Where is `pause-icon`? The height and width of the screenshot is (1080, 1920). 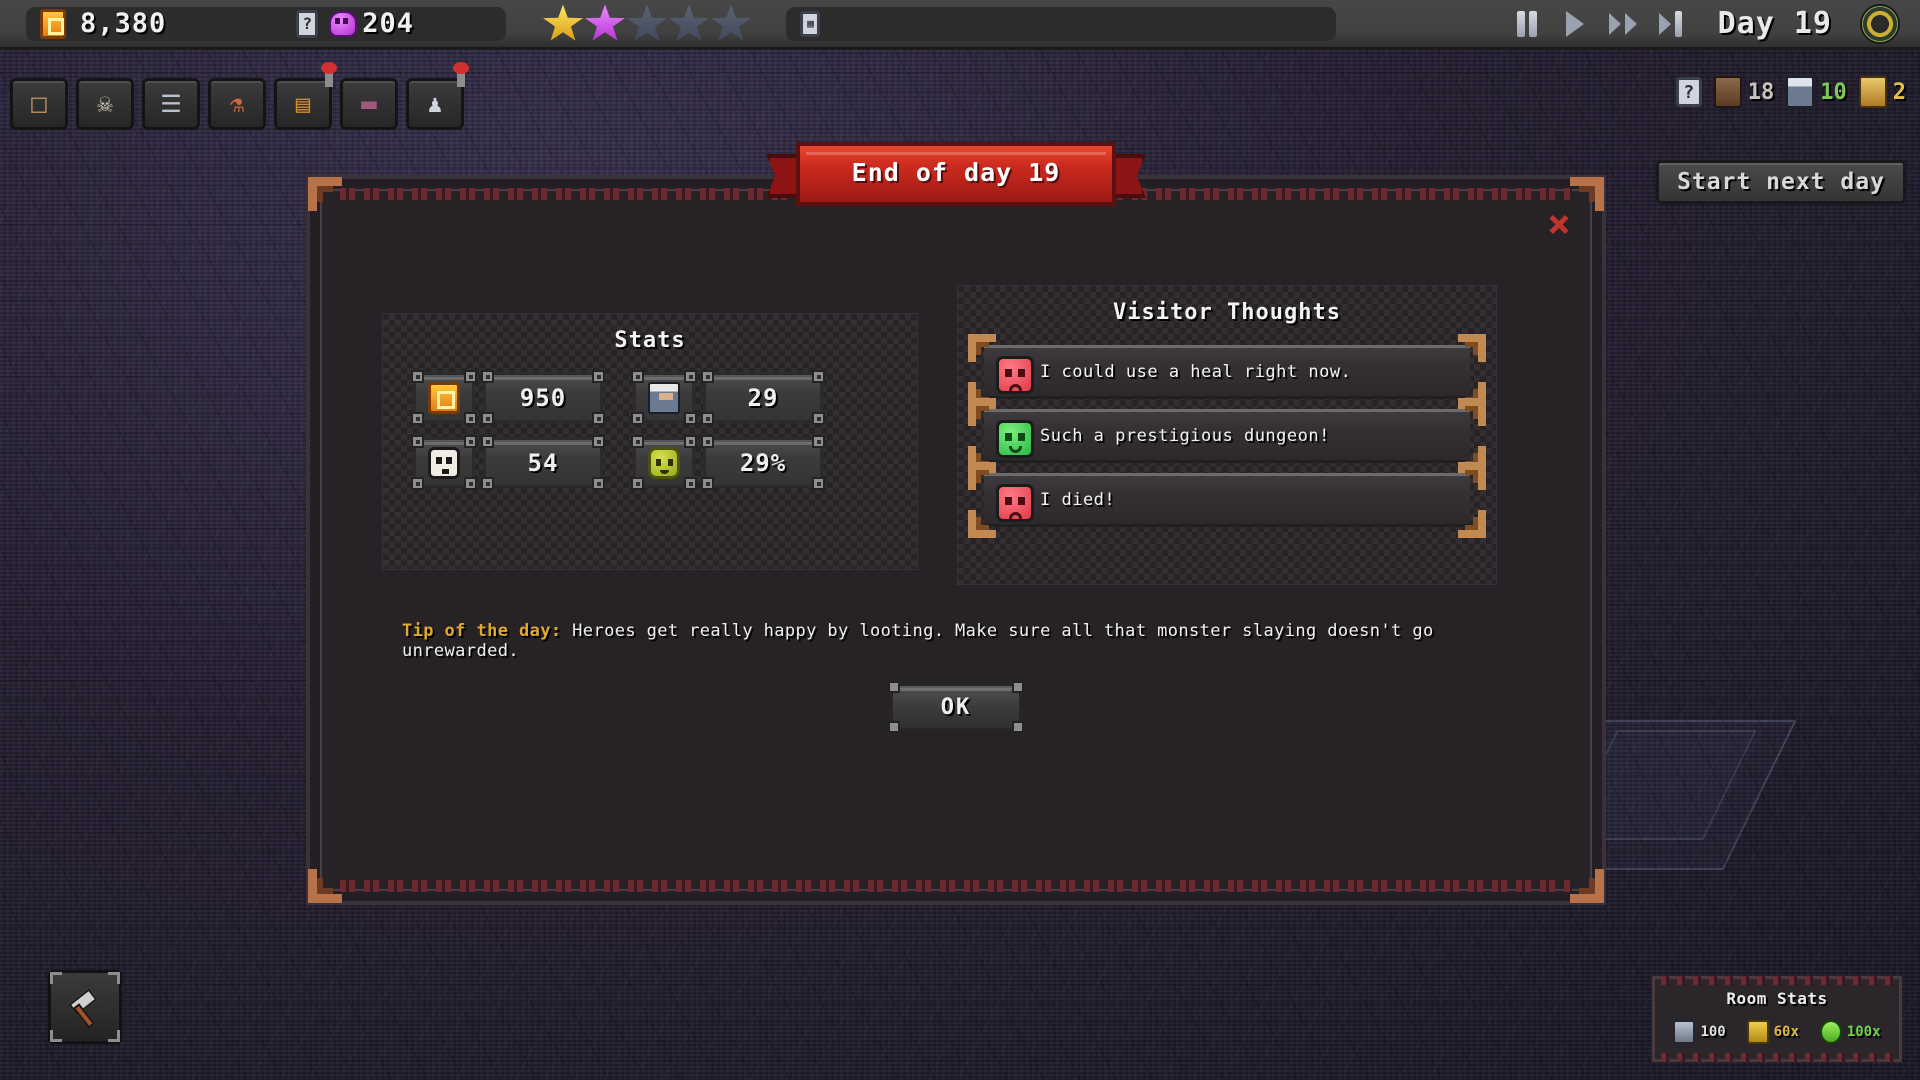
pause-icon is located at coordinates (1527, 24).